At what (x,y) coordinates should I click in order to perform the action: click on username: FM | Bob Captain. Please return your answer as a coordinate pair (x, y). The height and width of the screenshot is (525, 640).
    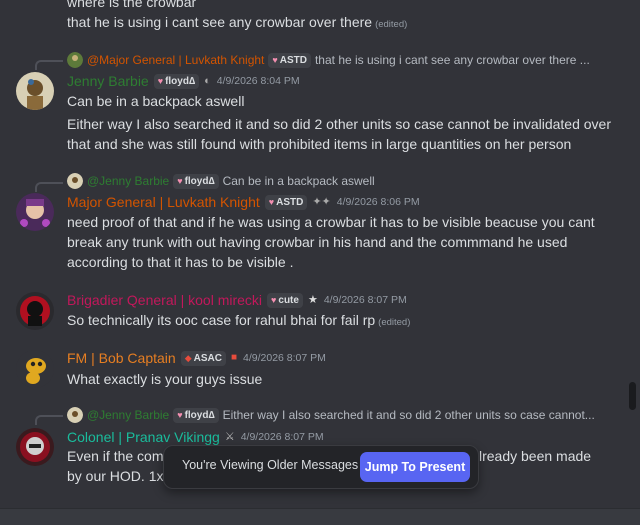
    Looking at the image, I should click on (121, 358).